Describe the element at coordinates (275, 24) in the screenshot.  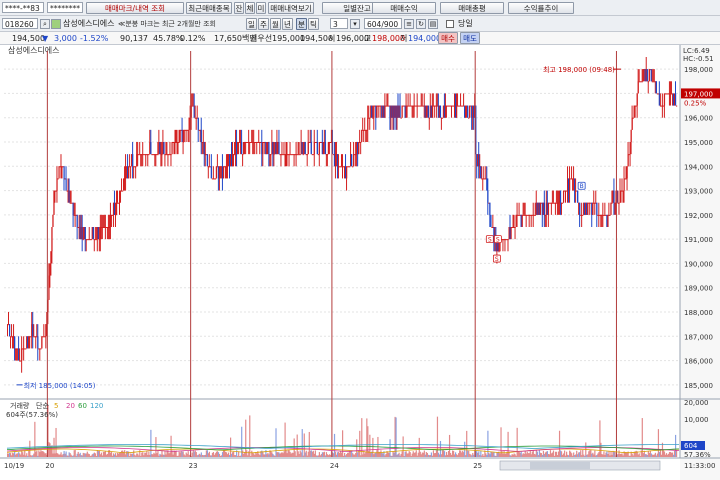
I see `period-tab-2: 월` at that location.